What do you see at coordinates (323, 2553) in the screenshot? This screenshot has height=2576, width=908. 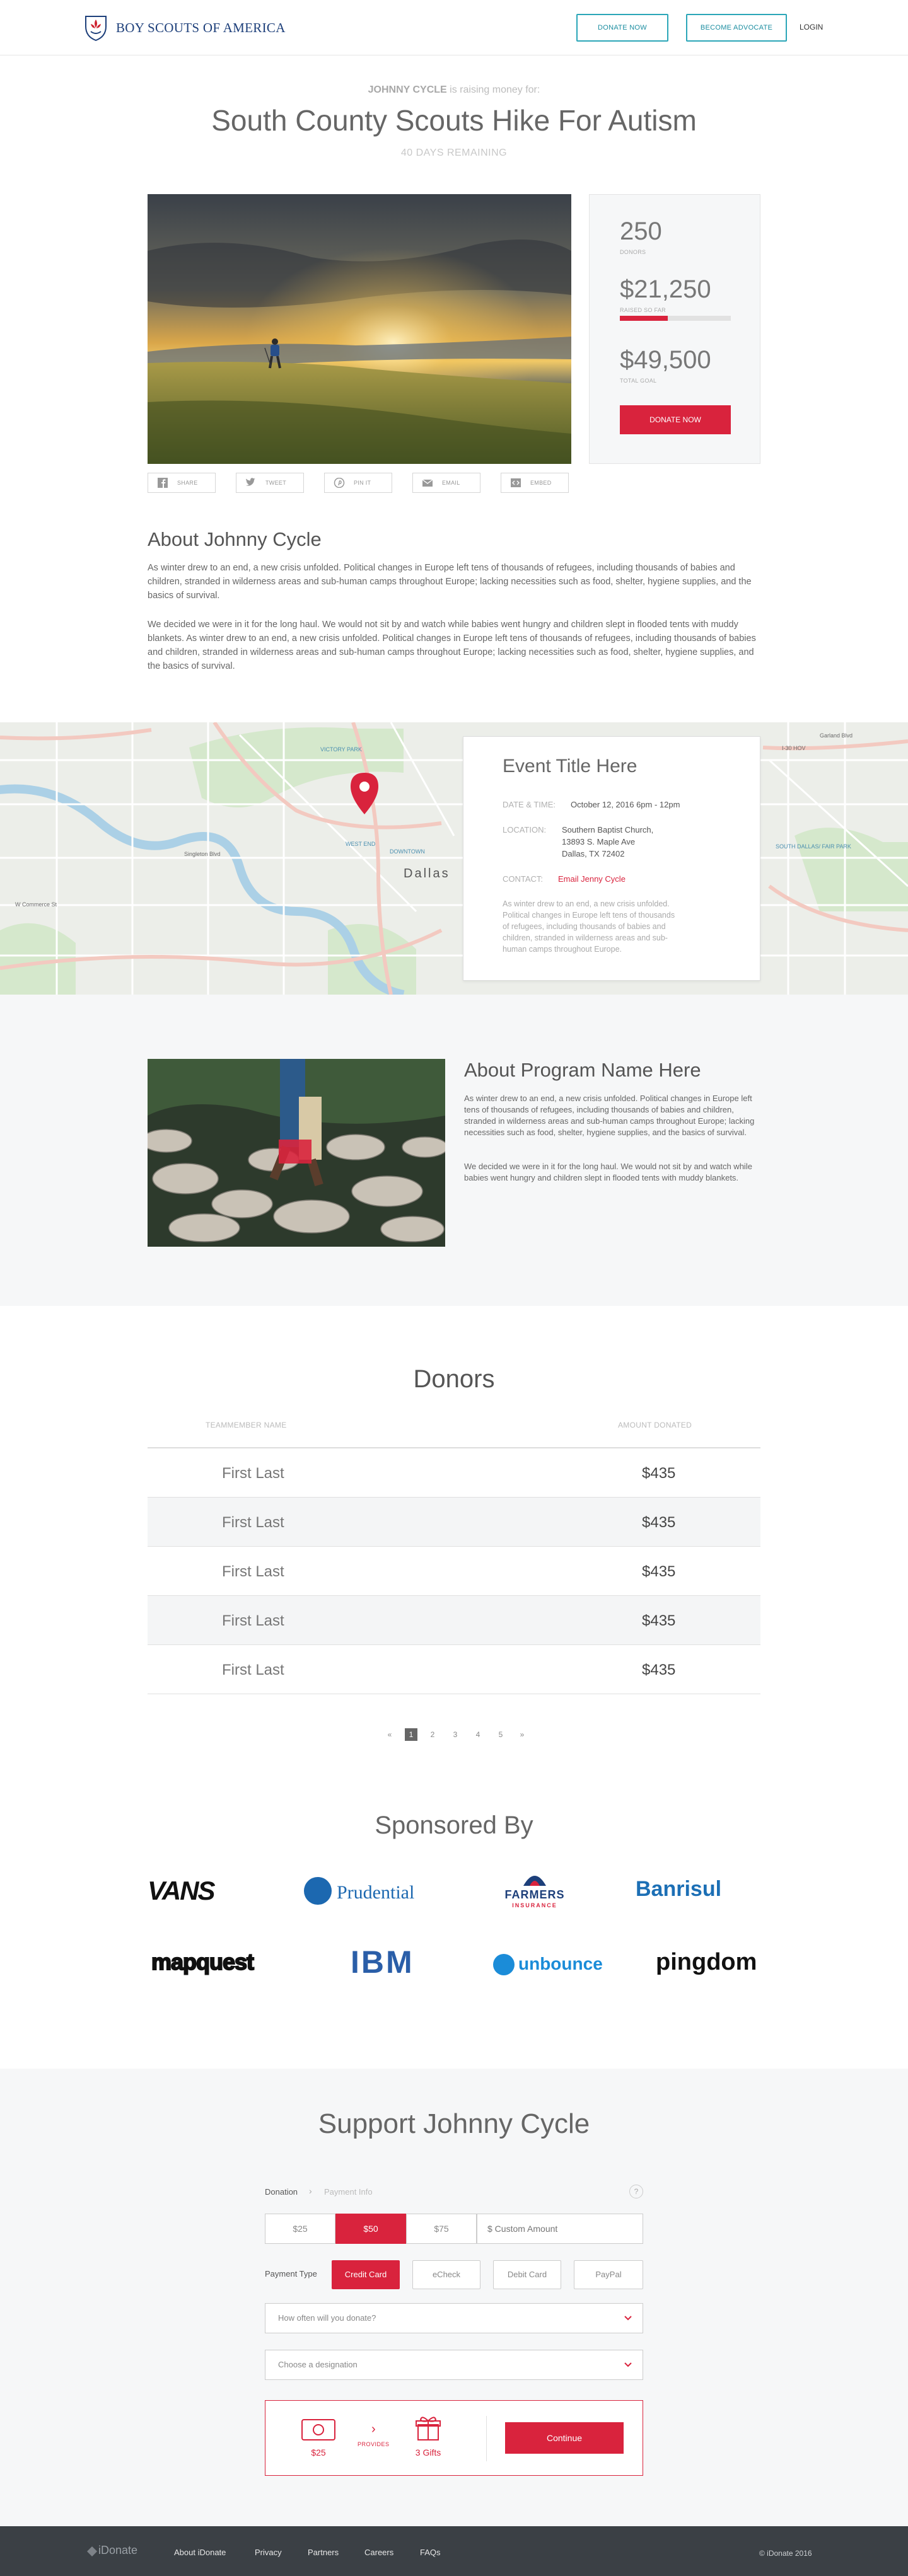 I see `footer-link-partners: Partners` at bounding box center [323, 2553].